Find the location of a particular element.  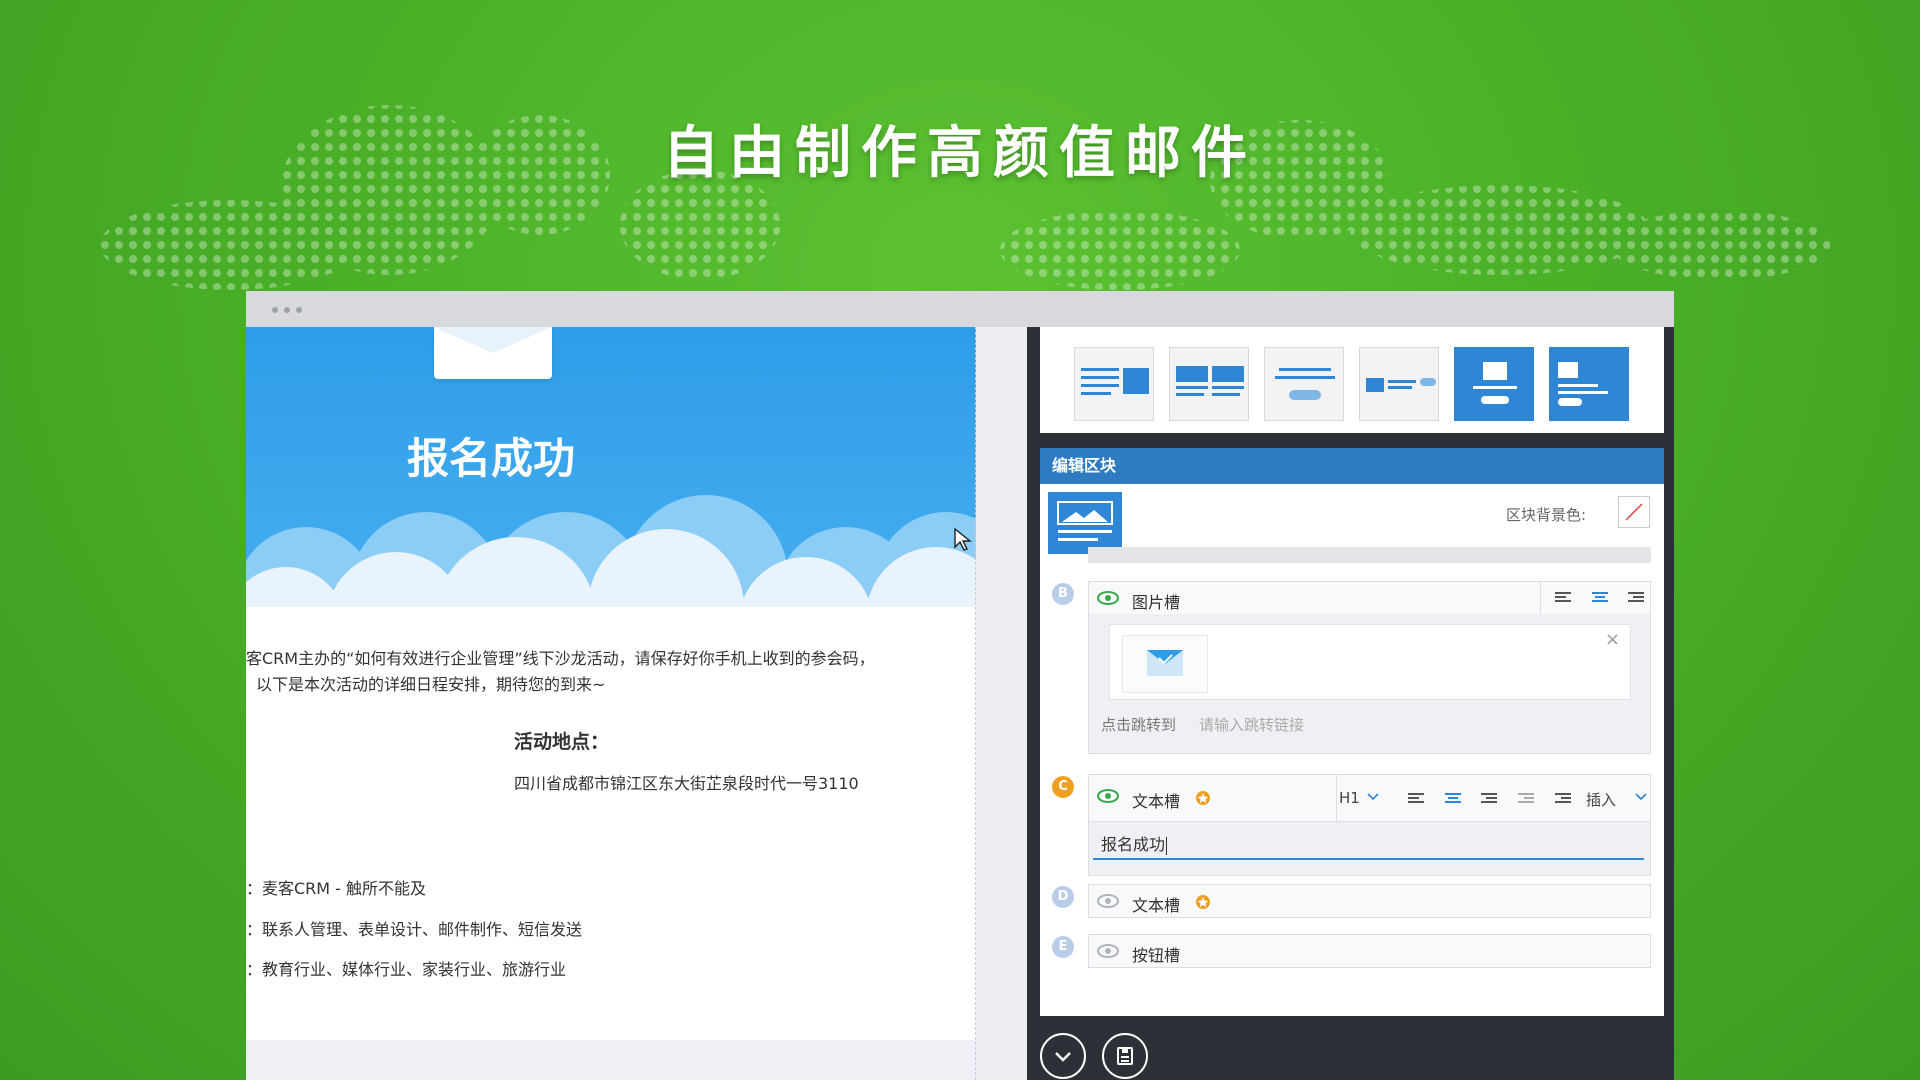

text-slot-body: 报名成功 is located at coordinates (1369, 849).